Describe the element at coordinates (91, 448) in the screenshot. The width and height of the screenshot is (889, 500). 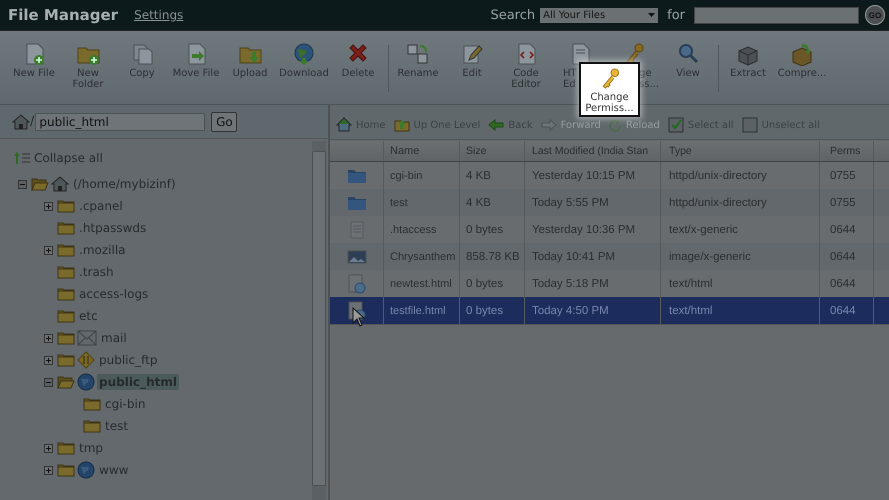
I see `tree-item: tmp` at that location.